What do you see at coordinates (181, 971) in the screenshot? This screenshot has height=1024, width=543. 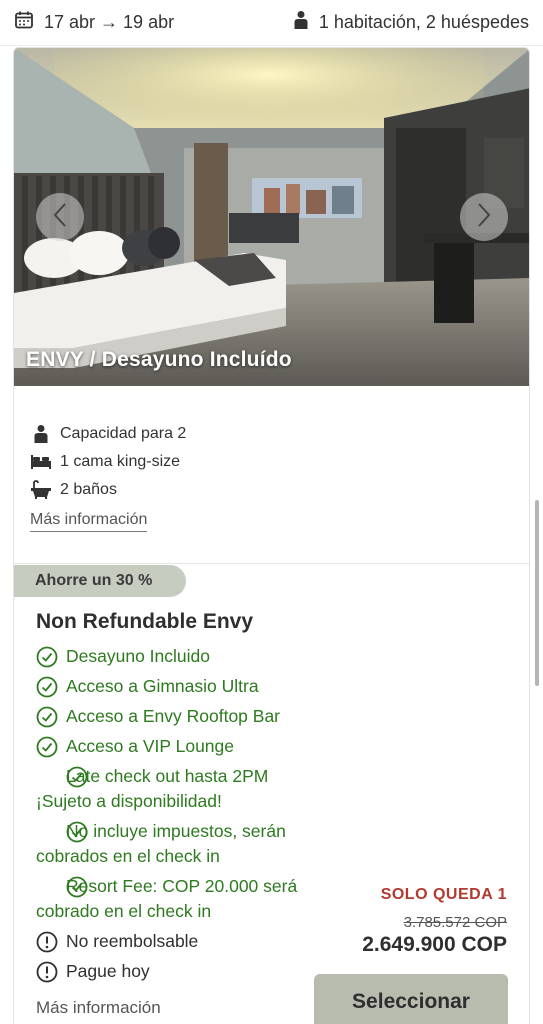 I see `condition-item: Pague hoy` at bounding box center [181, 971].